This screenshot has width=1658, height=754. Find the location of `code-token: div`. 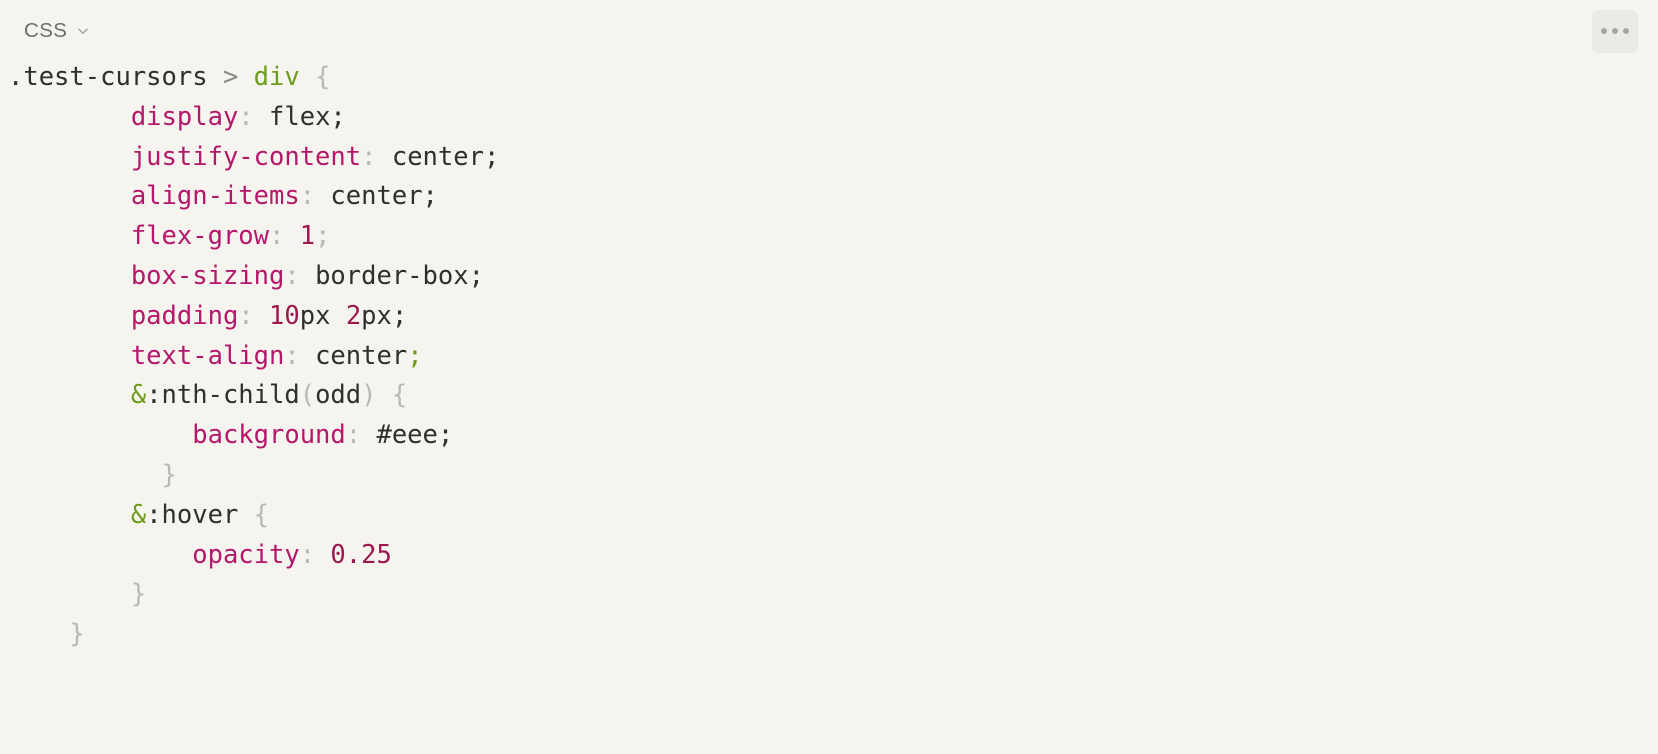

code-token: div is located at coordinates (276, 77).